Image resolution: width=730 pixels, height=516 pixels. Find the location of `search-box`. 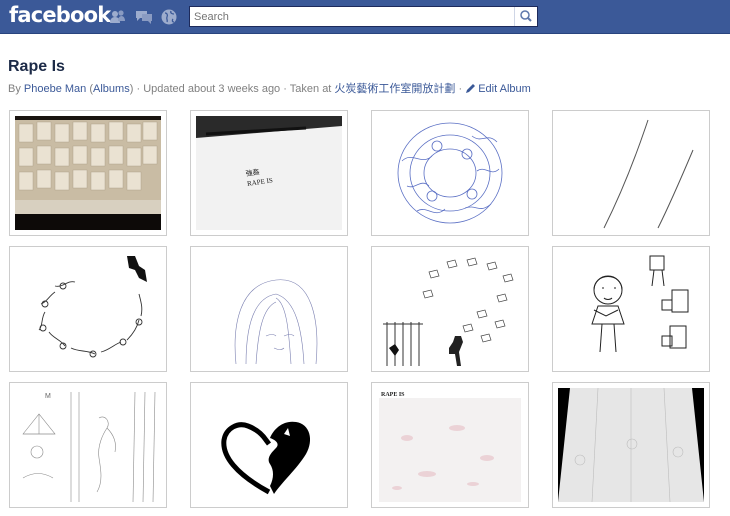

search-box is located at coordinates (363, 16).